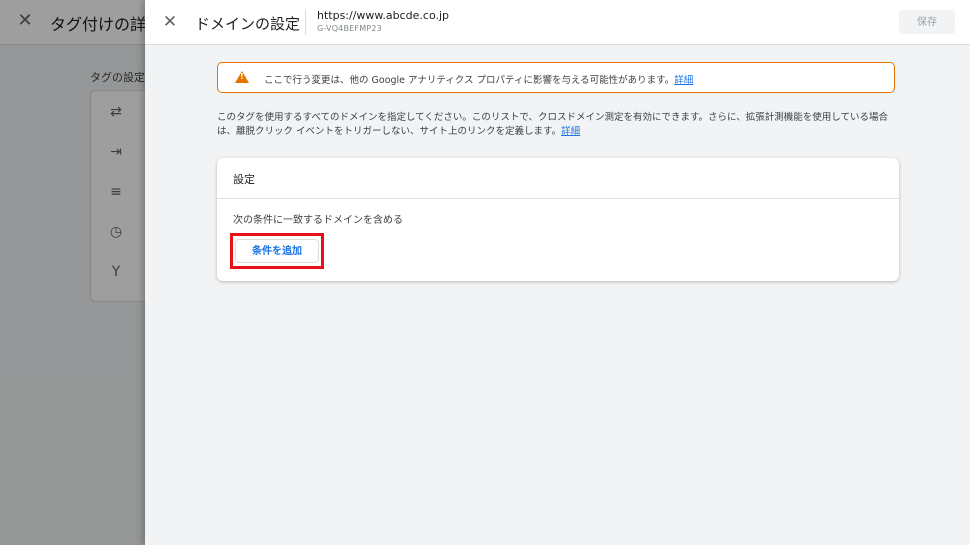 The image size is (970, 545). I want to click on stream-id: G-VQ4BEFMP23, so click(349, 28).